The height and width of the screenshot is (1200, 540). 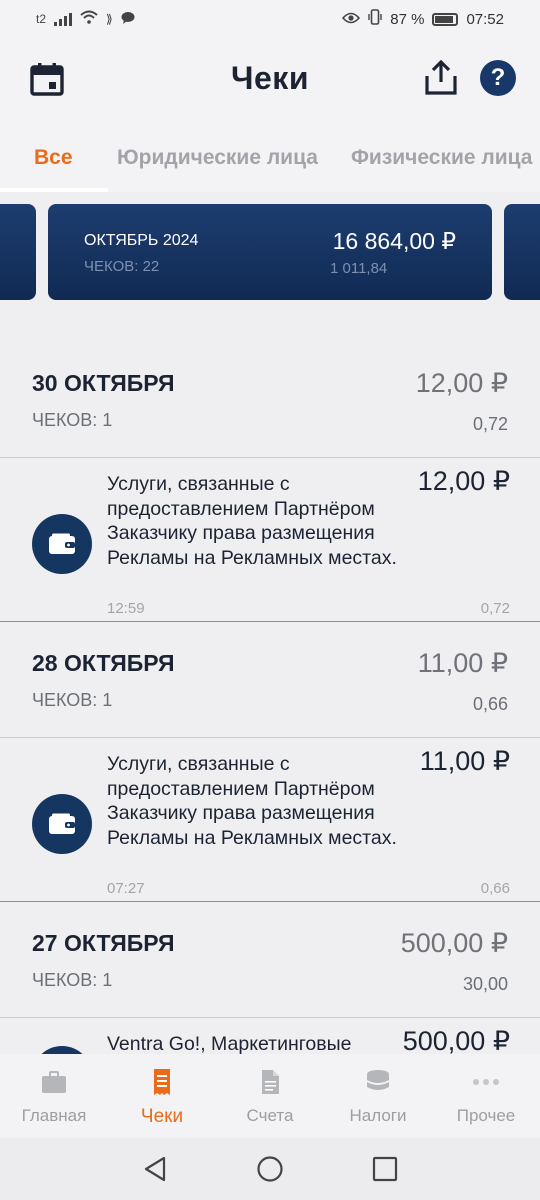 I want to click on summary-count: ЧЕКОВ: 22, so click(x=122, y=266).